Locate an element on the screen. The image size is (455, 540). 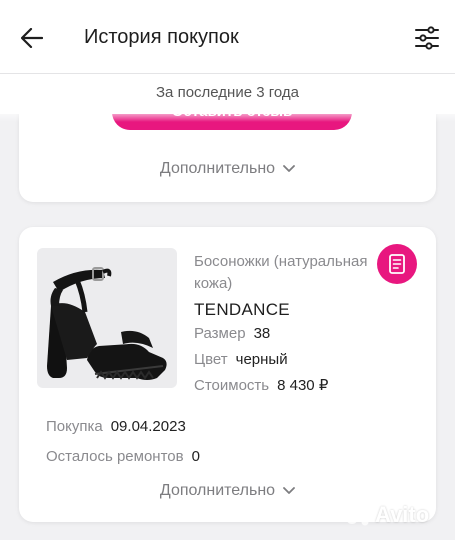
color-label: Цвет is located at coordinates (211, 359).